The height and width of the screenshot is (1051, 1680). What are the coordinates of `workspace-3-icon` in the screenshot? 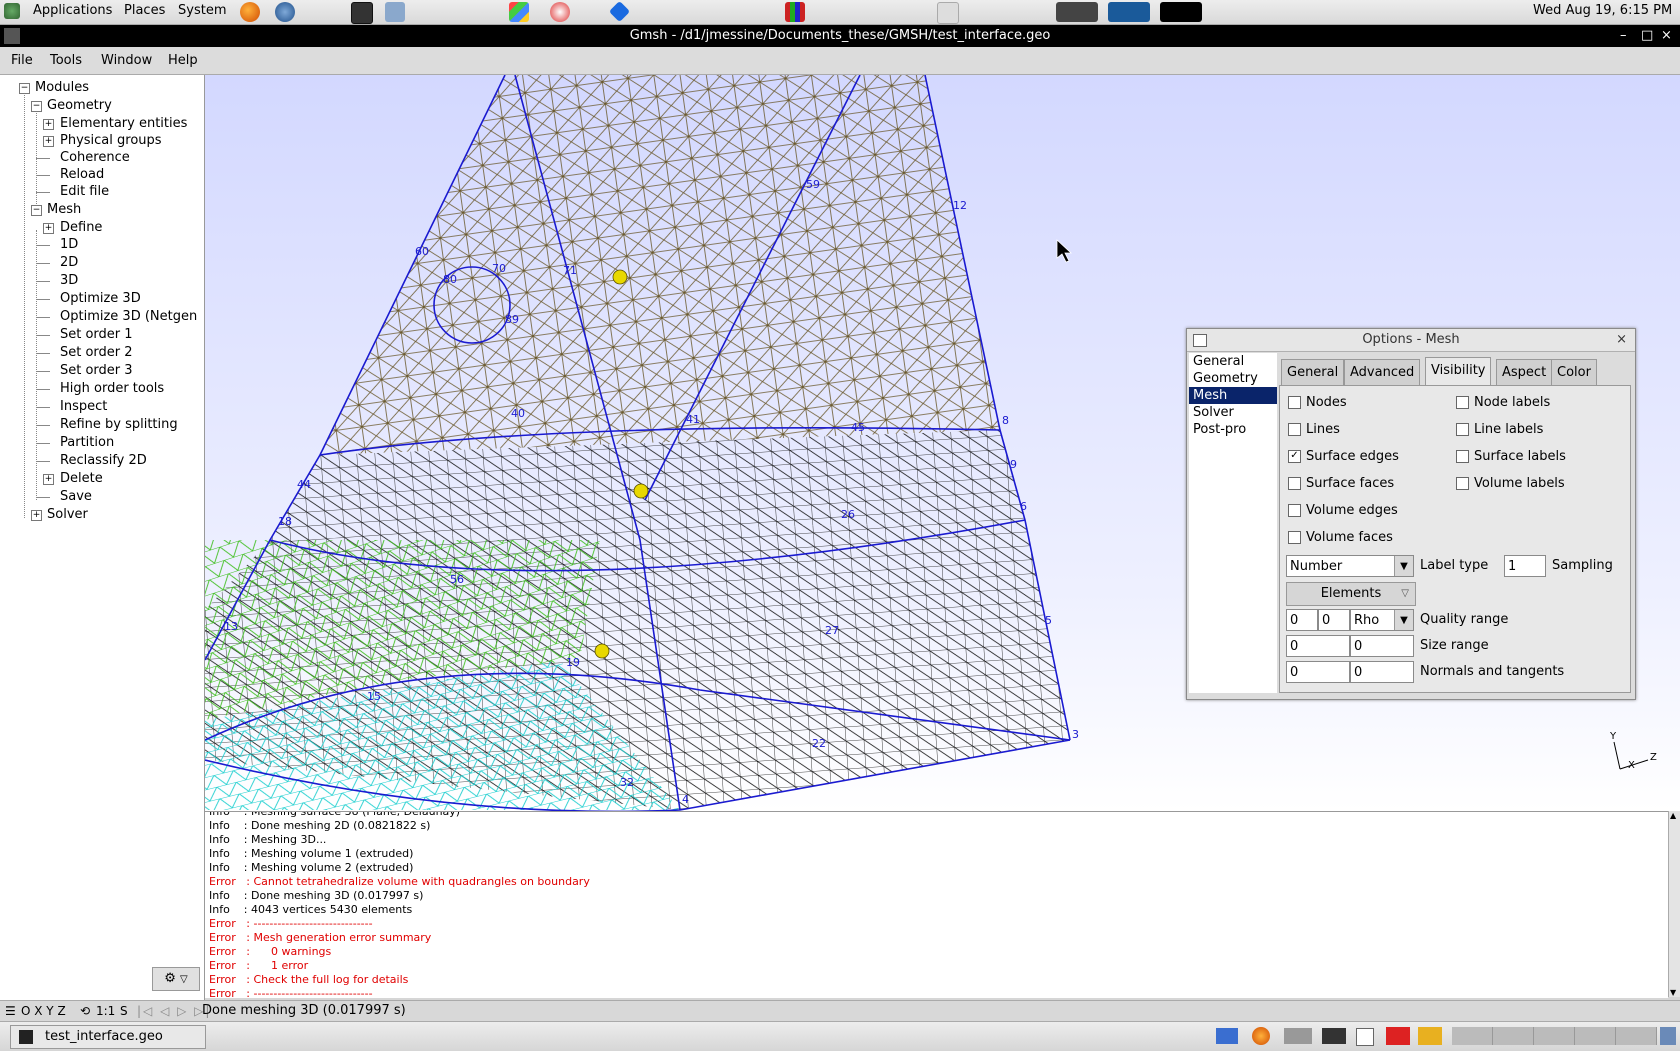 It's located at (1181, 12).